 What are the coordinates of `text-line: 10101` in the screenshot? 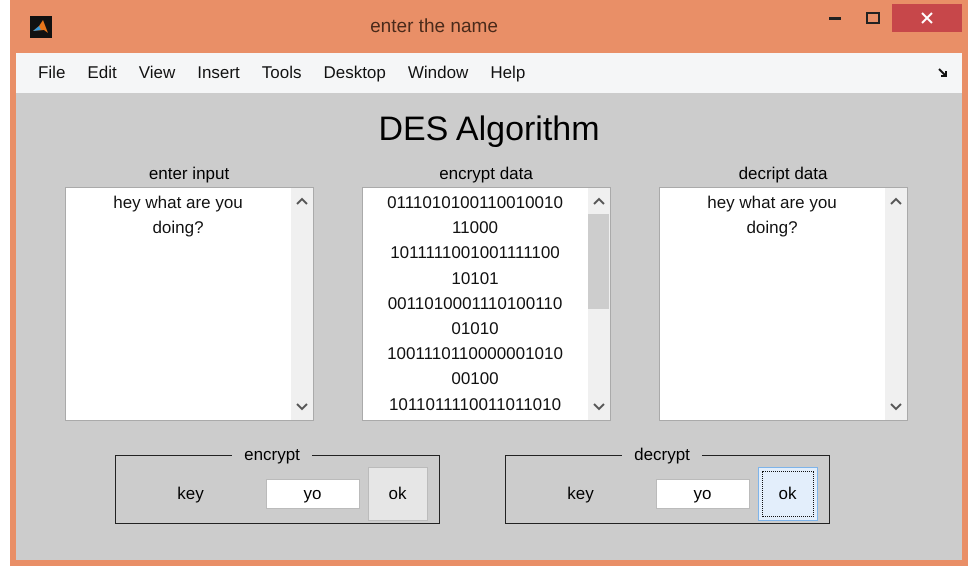 It's located at (475, 279).